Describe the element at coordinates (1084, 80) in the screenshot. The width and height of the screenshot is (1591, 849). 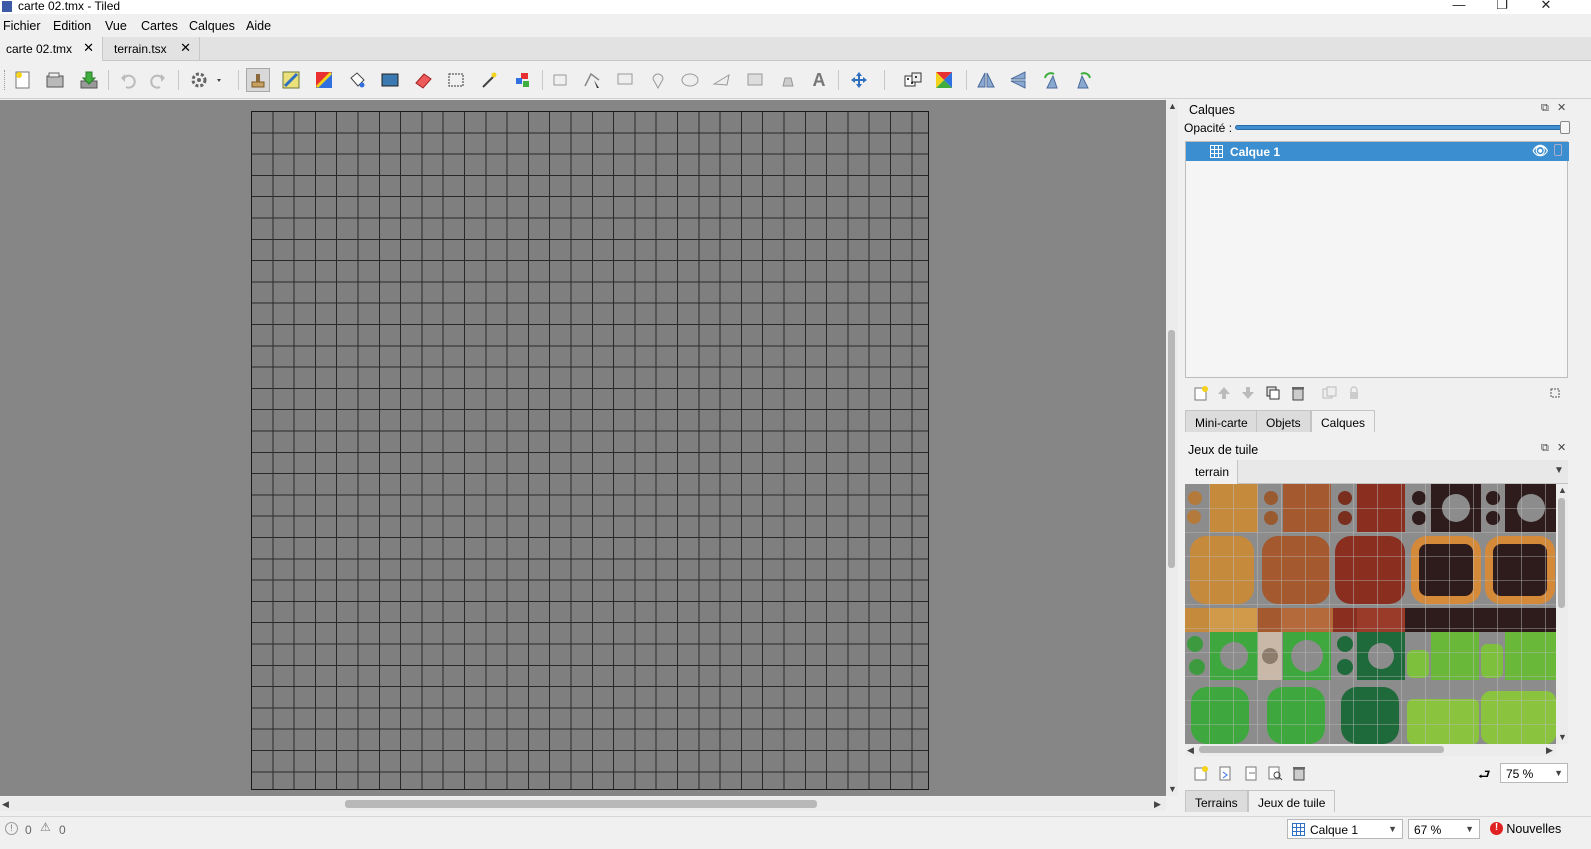
I see `rotate-right-icon` at that location.